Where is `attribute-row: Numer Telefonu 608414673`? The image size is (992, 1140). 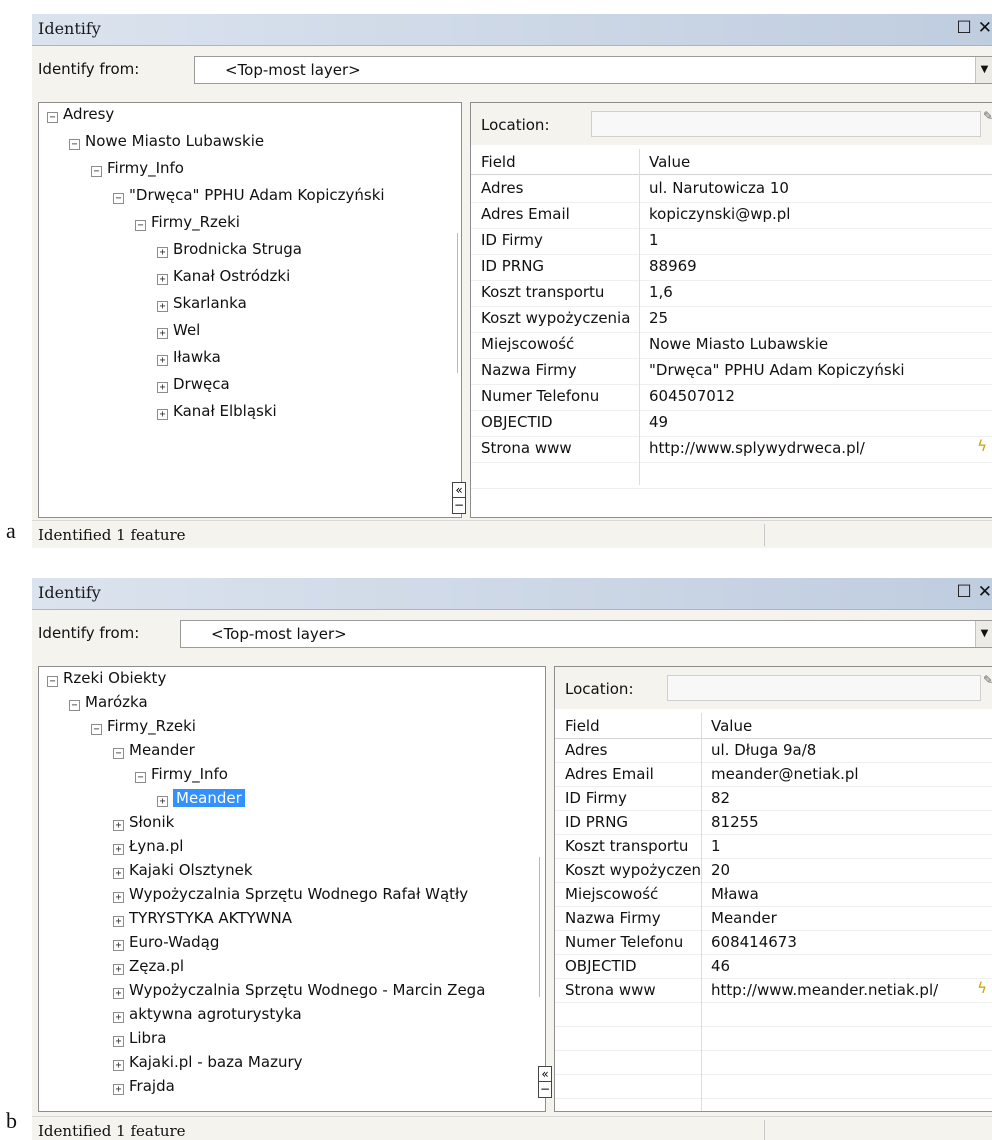 attribute-row: Numer Telefonu 608414673 is located at coordinates (773, 943).